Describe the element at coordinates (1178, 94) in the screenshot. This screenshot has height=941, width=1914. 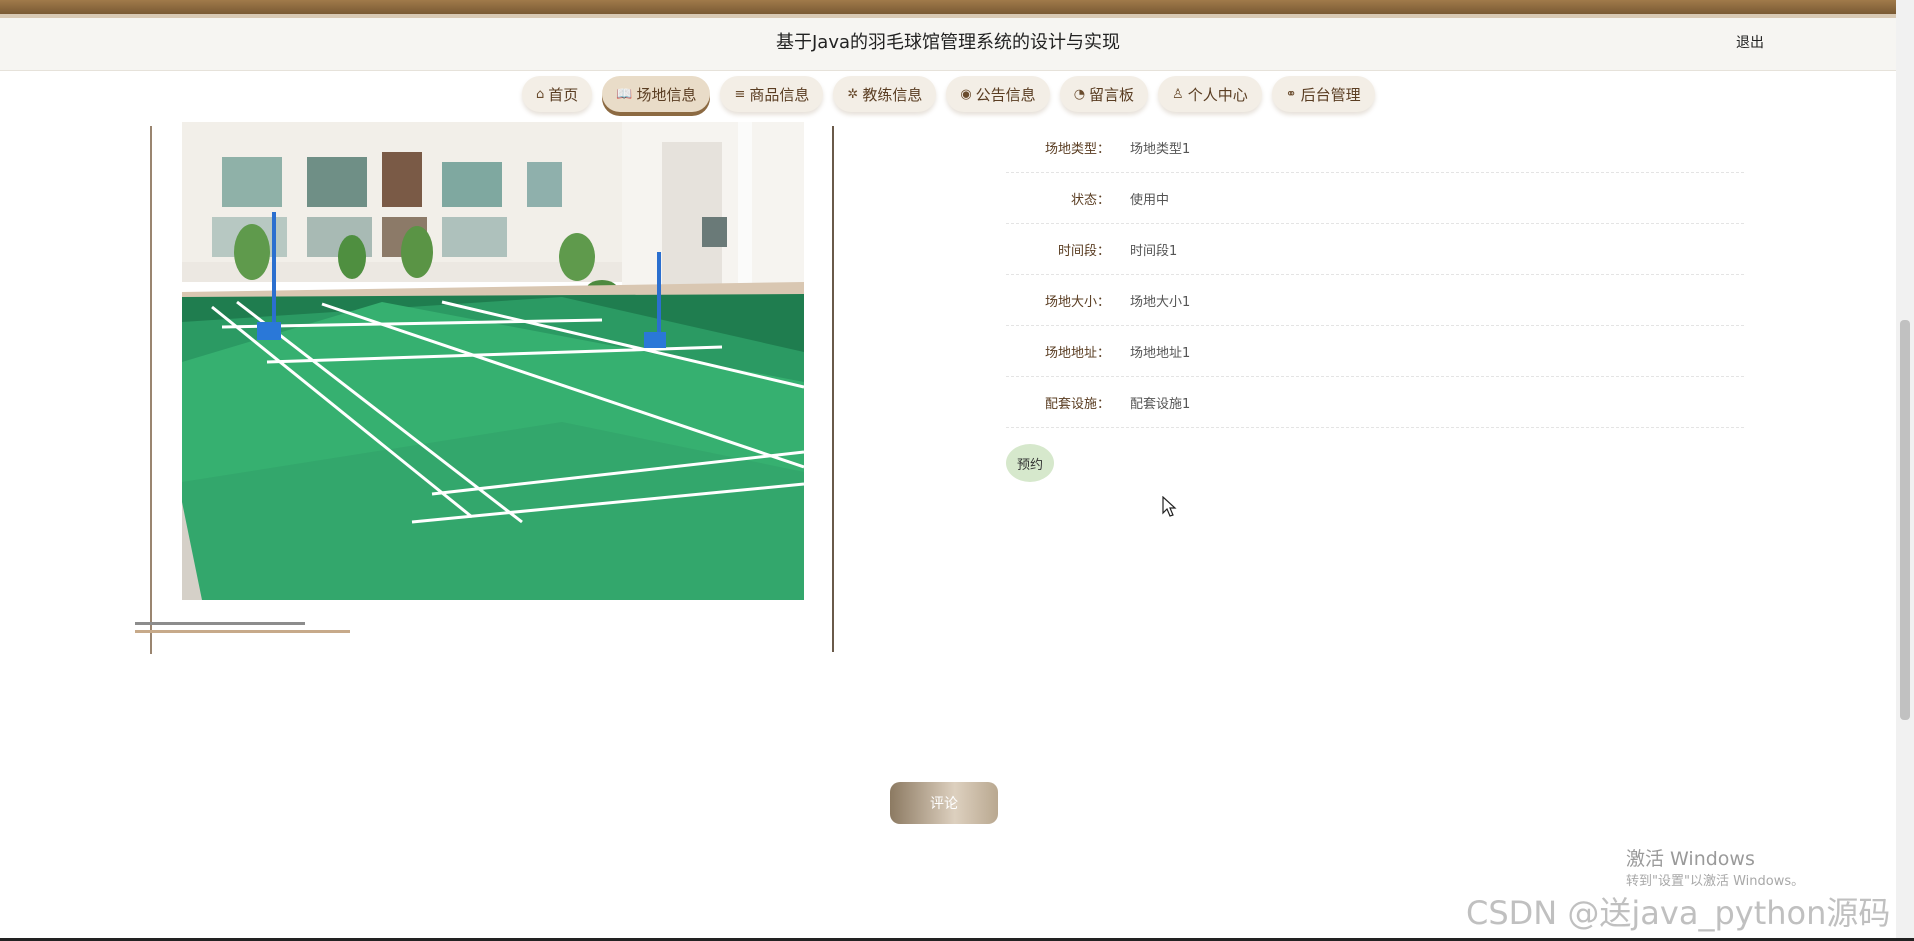
I see `user-icon: ♙` at that location.